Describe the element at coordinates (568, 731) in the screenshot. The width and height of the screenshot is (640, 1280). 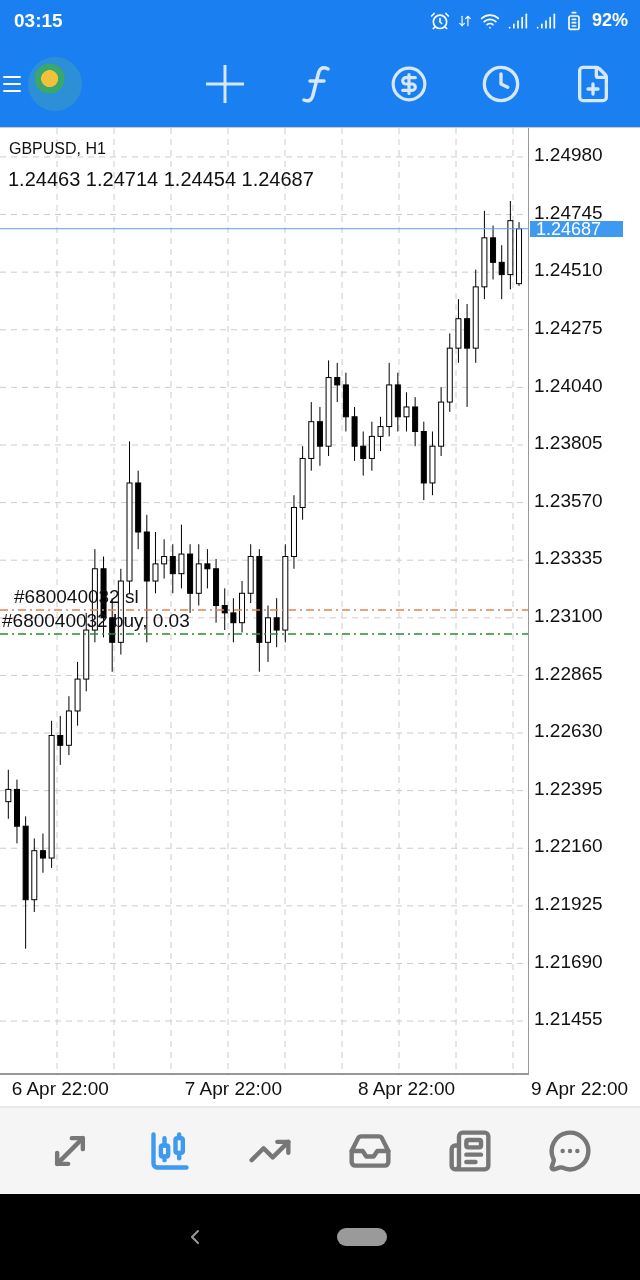
I see `price-tick-label: 1.22630` at that location.